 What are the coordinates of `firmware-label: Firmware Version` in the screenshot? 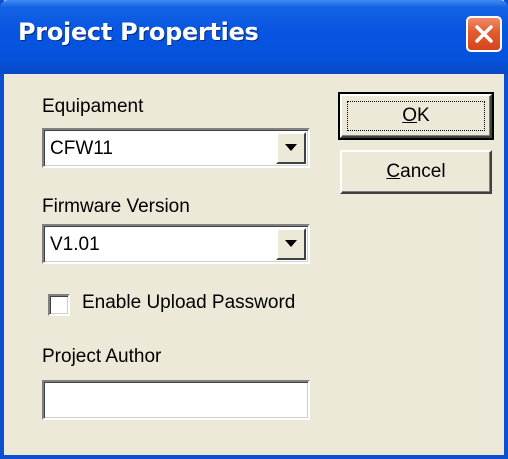 It's located at (116, 206).